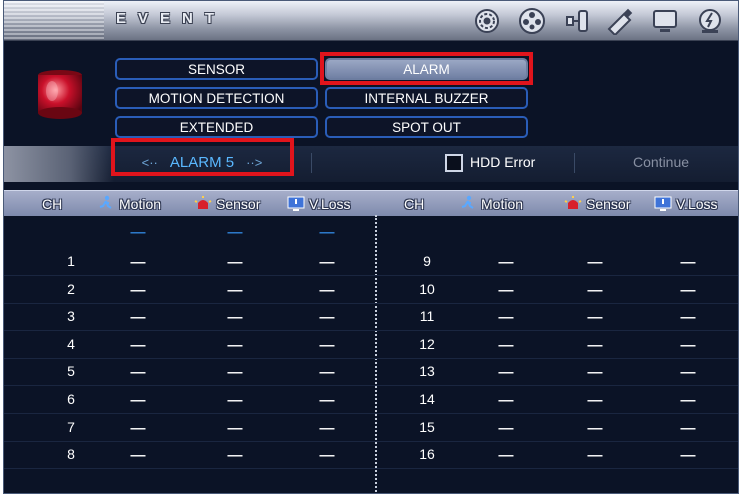 The height and width of the screenshot is (500, 739). What do you see at coordinates (71, 316) in the screenshot?
I see `channel-number: 3` at bounding box center [71, 316].